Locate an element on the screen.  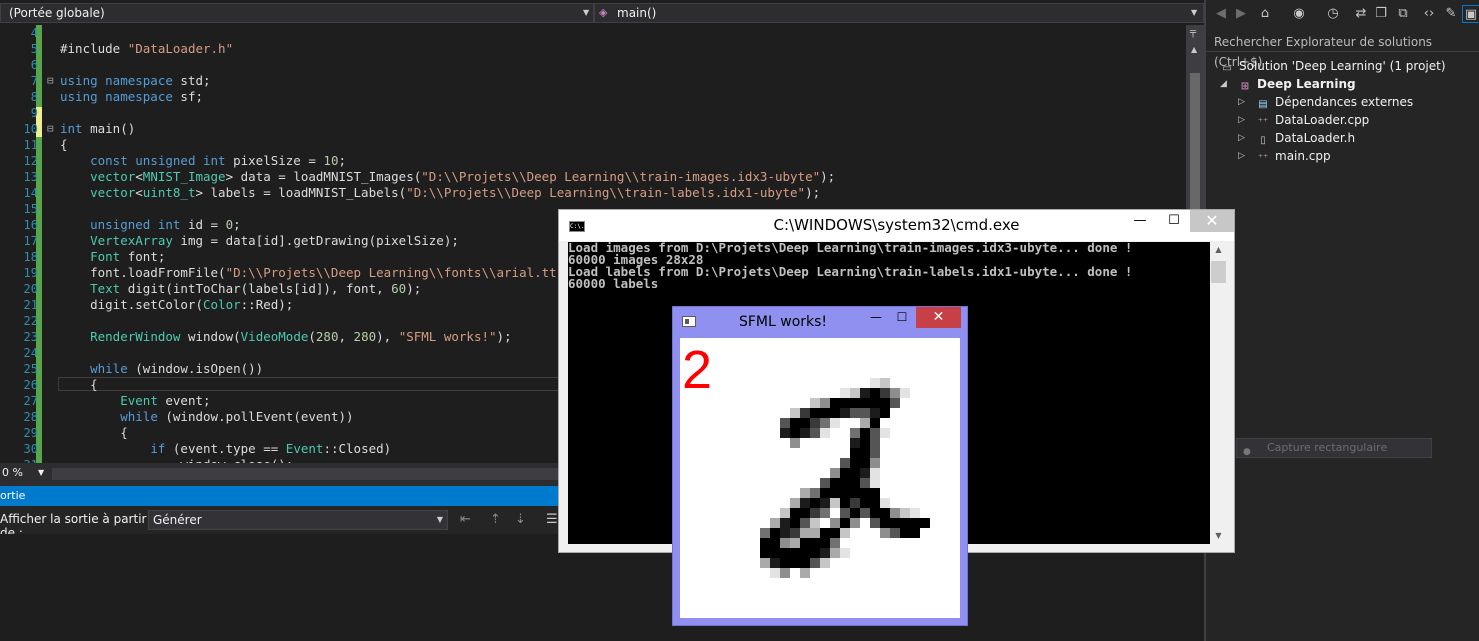
zoom-level: 0 % is located at coordinates (12, 473).